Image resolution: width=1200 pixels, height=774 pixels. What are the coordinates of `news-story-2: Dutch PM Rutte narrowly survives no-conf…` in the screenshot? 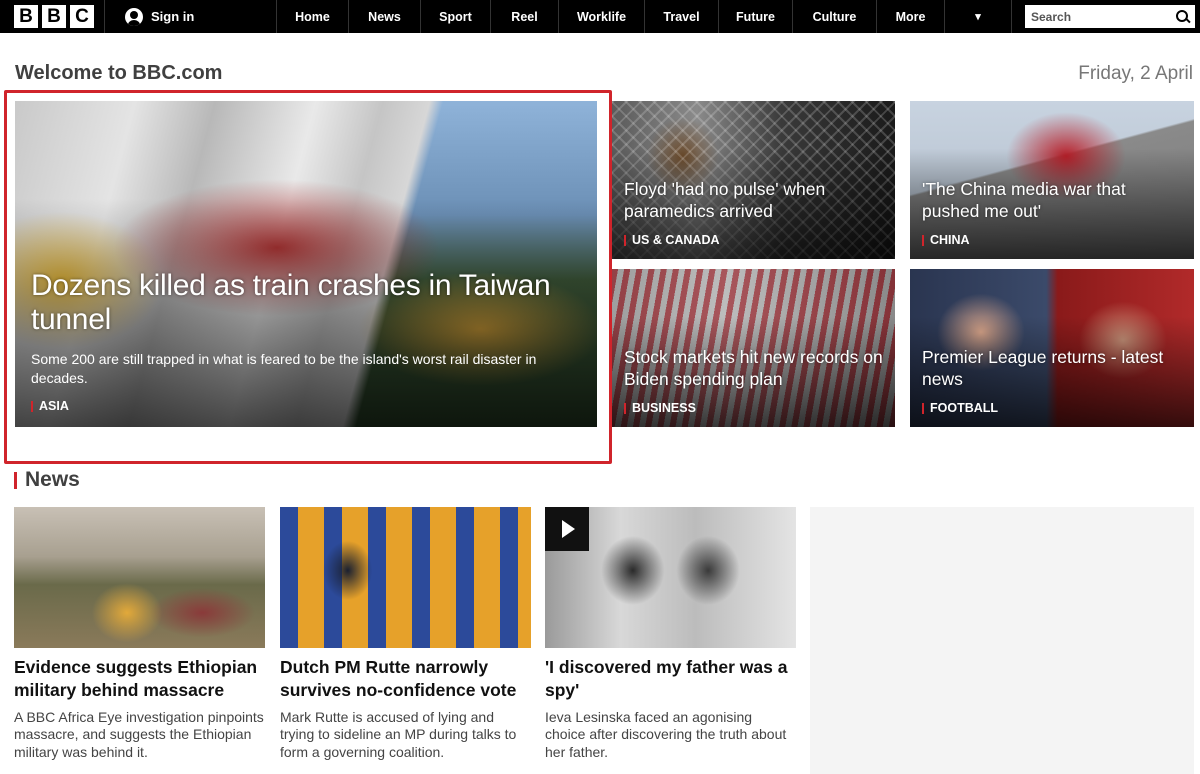 It's located at (405, 634).